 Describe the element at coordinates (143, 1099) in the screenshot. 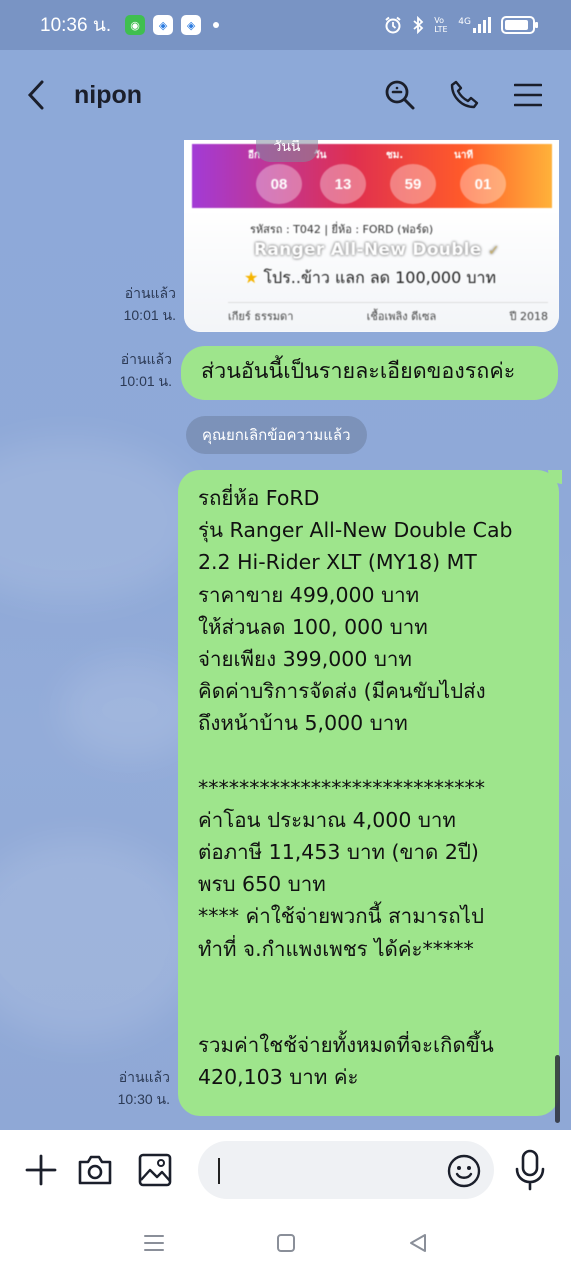

I see `message-time: 10:30 น.` at that location.